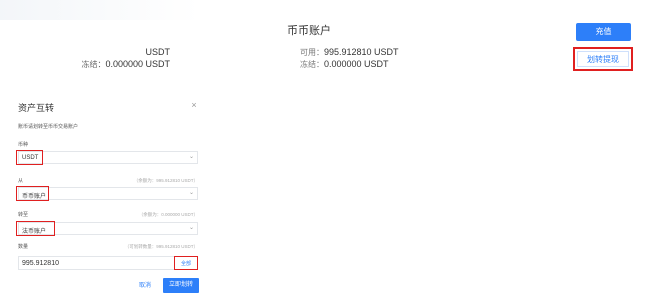  Describe the element at coordinates (36, 108) in the screenshot. I see `modal-title: 资产互转` at that location.